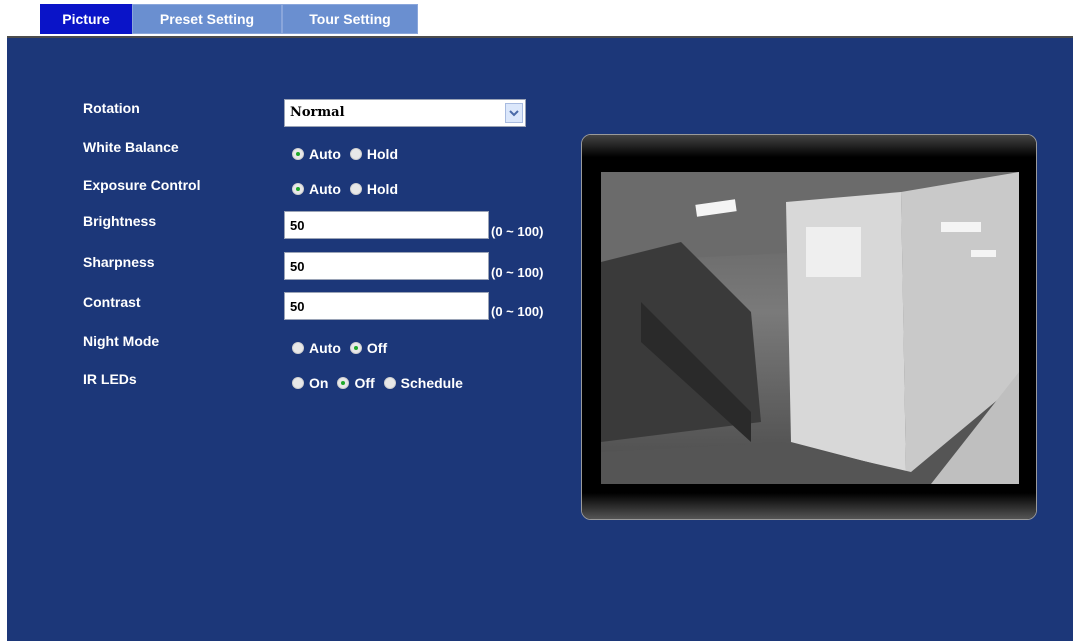 The image size is (1073, 641). I want to click on sharpness-label: Sharpness, so click(119, 262).